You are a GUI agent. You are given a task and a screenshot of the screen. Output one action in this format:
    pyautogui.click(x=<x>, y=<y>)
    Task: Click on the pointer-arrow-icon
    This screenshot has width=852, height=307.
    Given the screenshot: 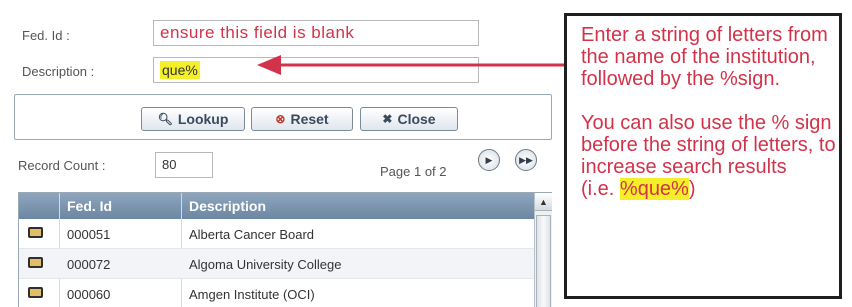 What is the action you would take?
    pyautogui.click(x=416, y=65)
    